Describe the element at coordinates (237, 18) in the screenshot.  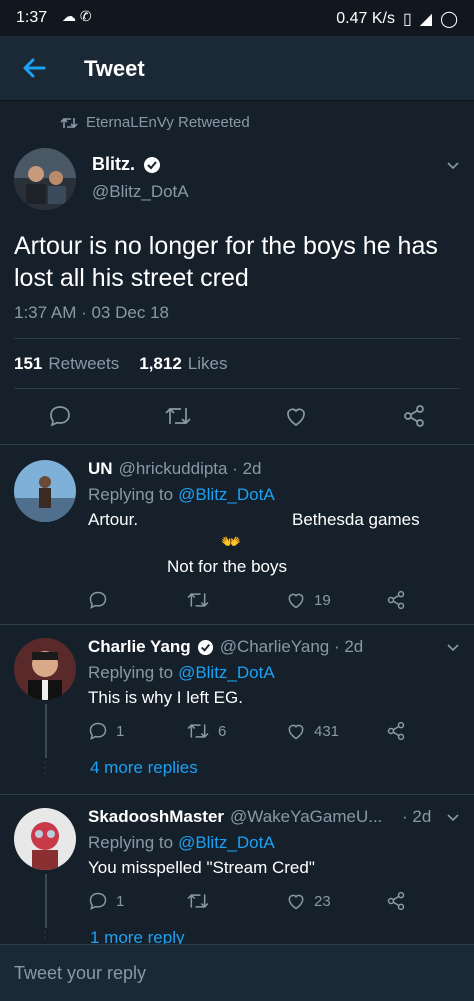
I see `status-bar: 1:37 ☁ ✆ 0.47 K/s ▯ ◢ ◯` at that location.